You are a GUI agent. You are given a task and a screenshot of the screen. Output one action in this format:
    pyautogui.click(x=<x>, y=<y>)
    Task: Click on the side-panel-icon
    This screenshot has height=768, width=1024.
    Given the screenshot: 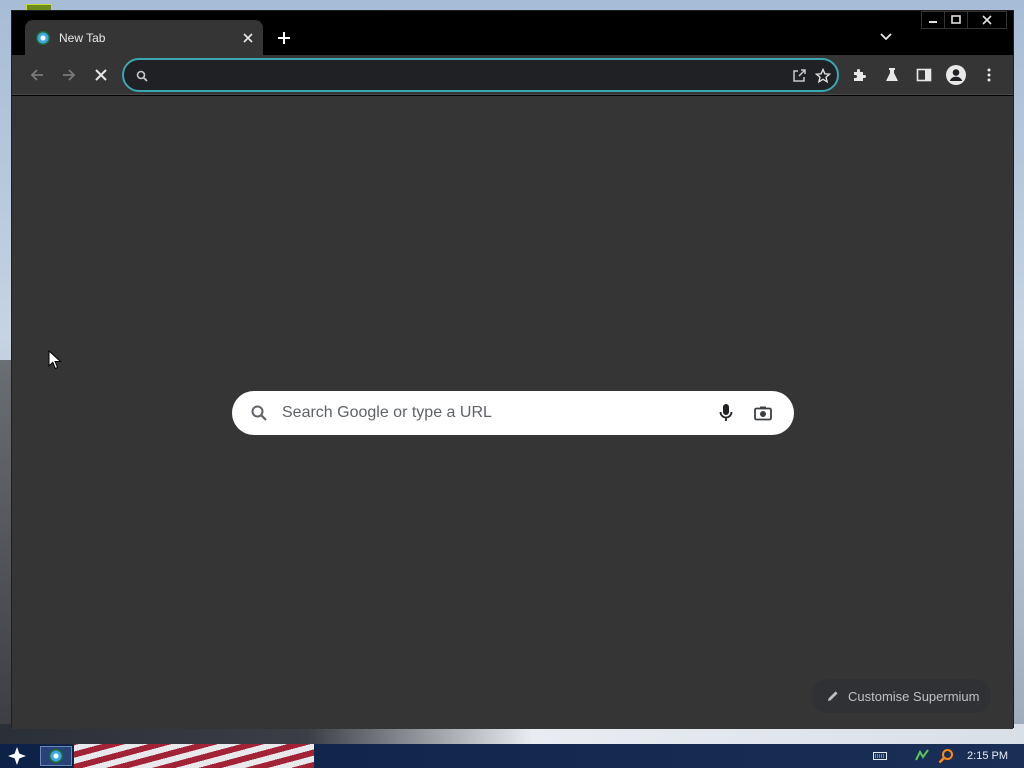 What is the action you would take?
    pyautogui.click(x=924, y=75)
    